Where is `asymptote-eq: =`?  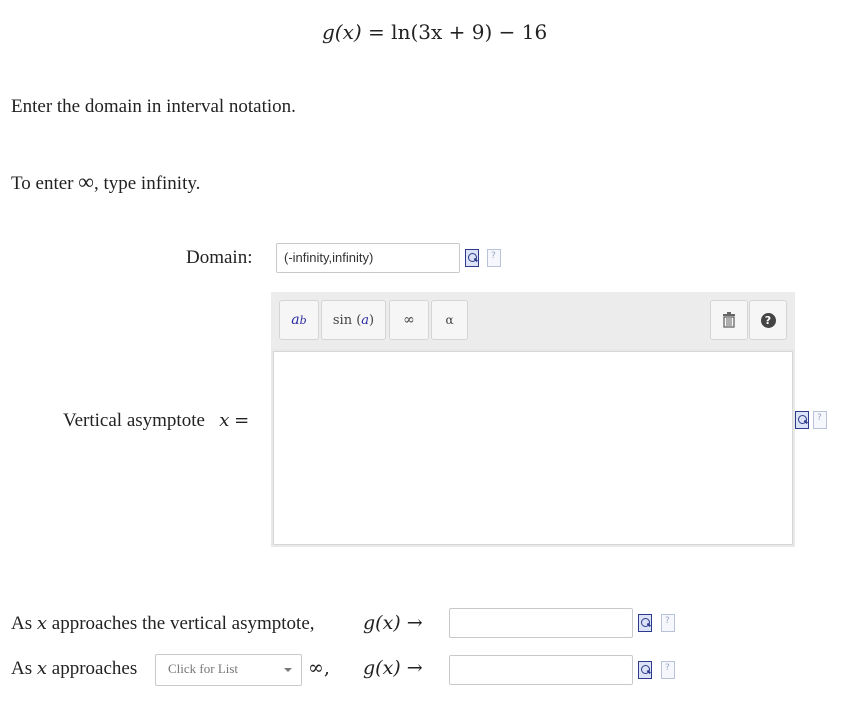
asymptote-eq: = is located at coordinates (242, 420).